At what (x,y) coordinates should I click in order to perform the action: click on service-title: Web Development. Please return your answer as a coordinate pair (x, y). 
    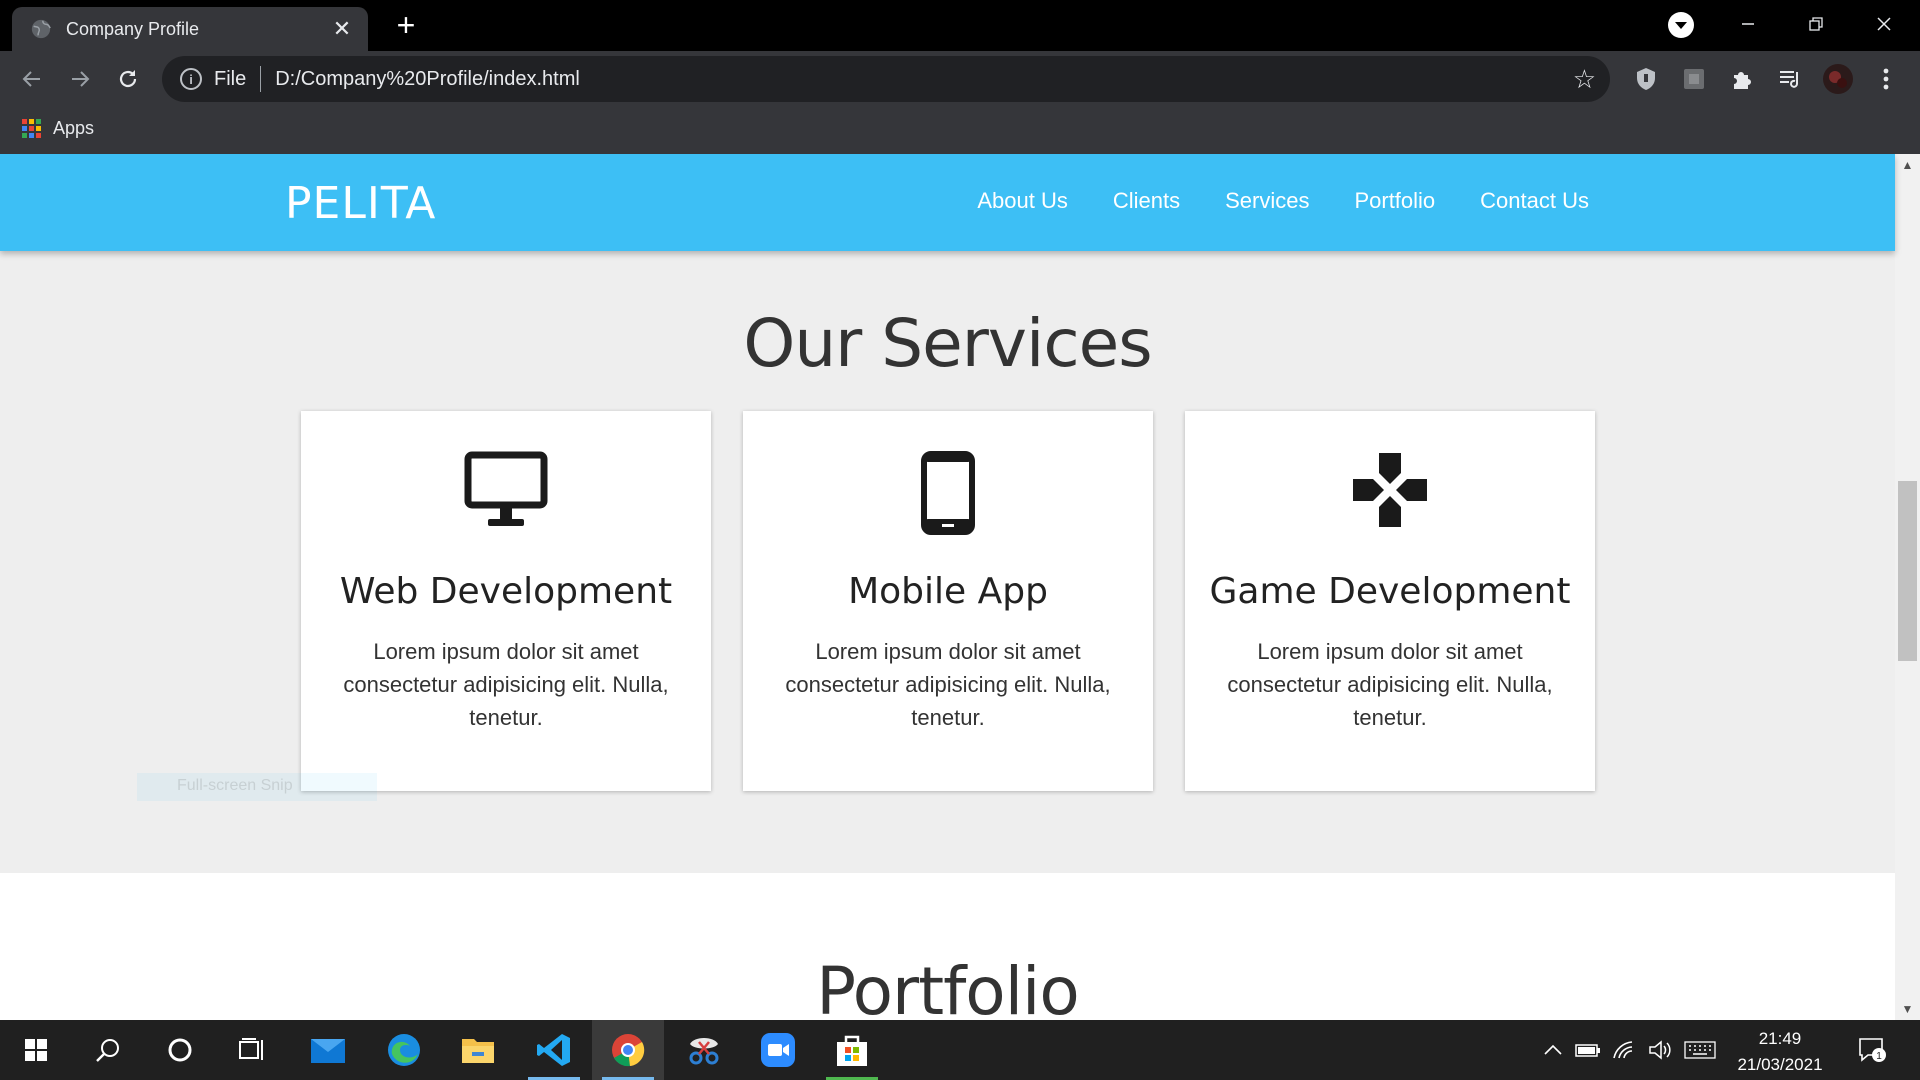
    Looking at the image, I should click on (506, 591).